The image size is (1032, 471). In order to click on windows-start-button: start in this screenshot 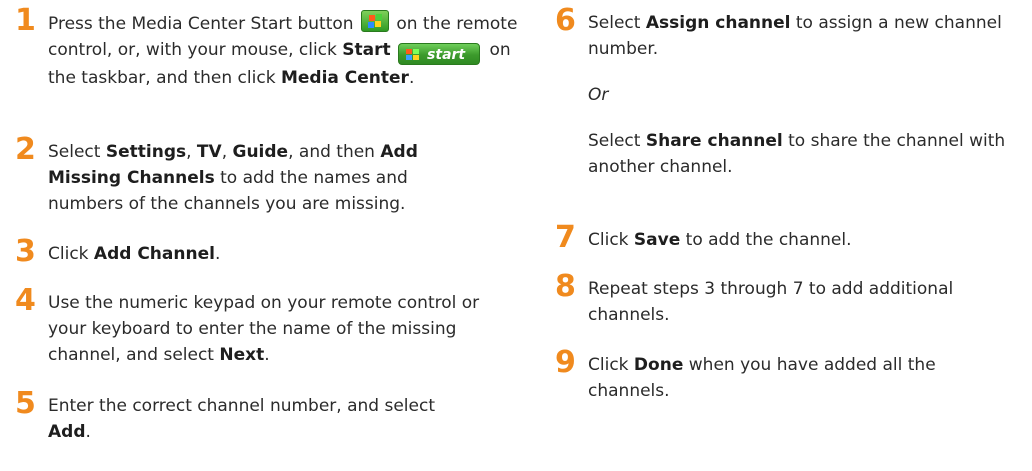, I will do `click(439, 54)`.